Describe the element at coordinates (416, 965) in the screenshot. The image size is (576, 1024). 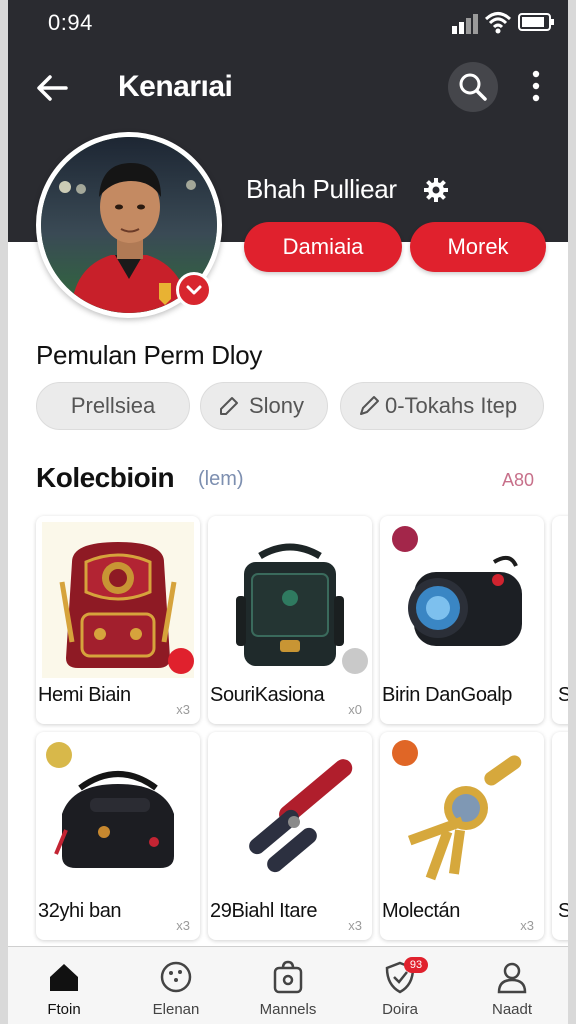
I see `notification-badge: 93` at that location.